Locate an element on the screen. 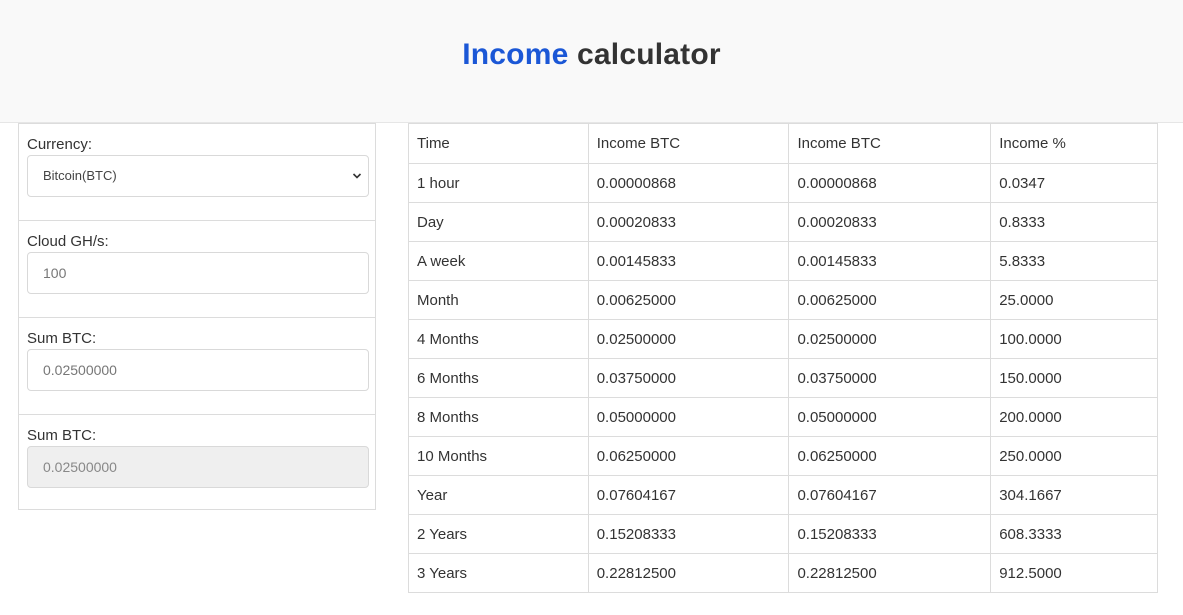 The height and width of the screenshot is (615, 1183). table-row: Year 0.07604167 0.07604167 304.1667 is located at coordinates (783, 495).